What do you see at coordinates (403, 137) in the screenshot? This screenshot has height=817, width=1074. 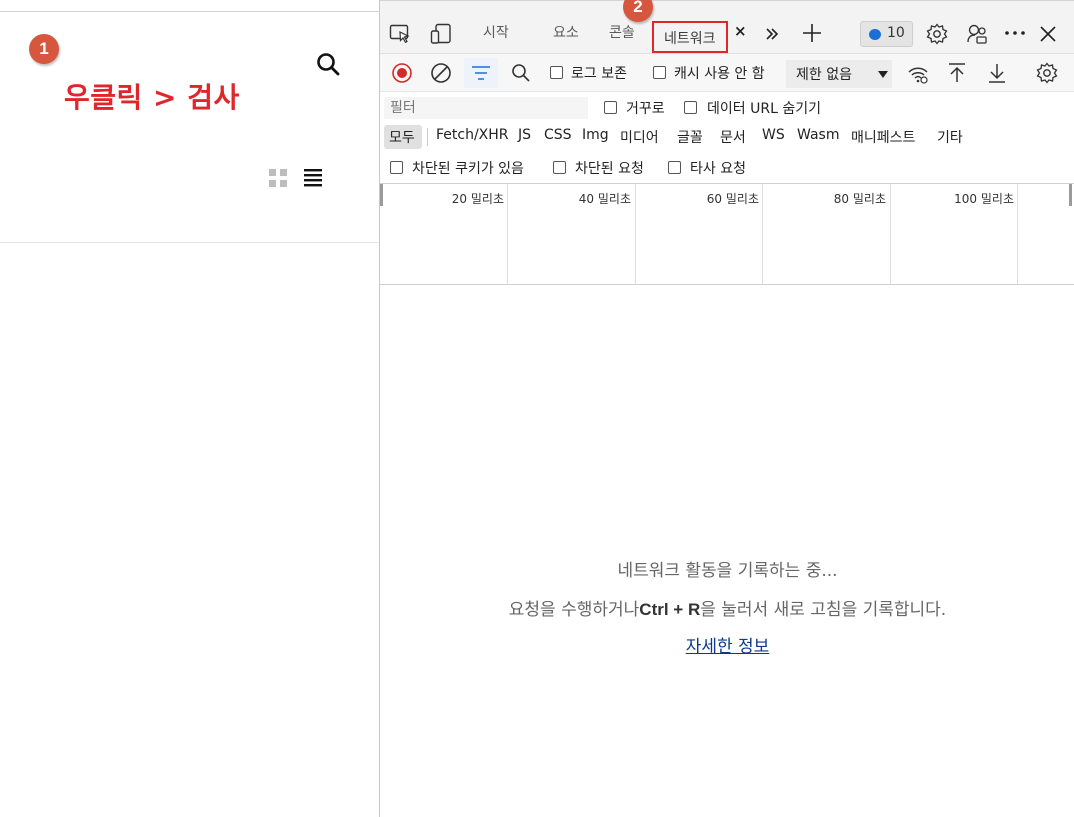 I see `type-filter-all: 모두` at bounding box center [403, 137].